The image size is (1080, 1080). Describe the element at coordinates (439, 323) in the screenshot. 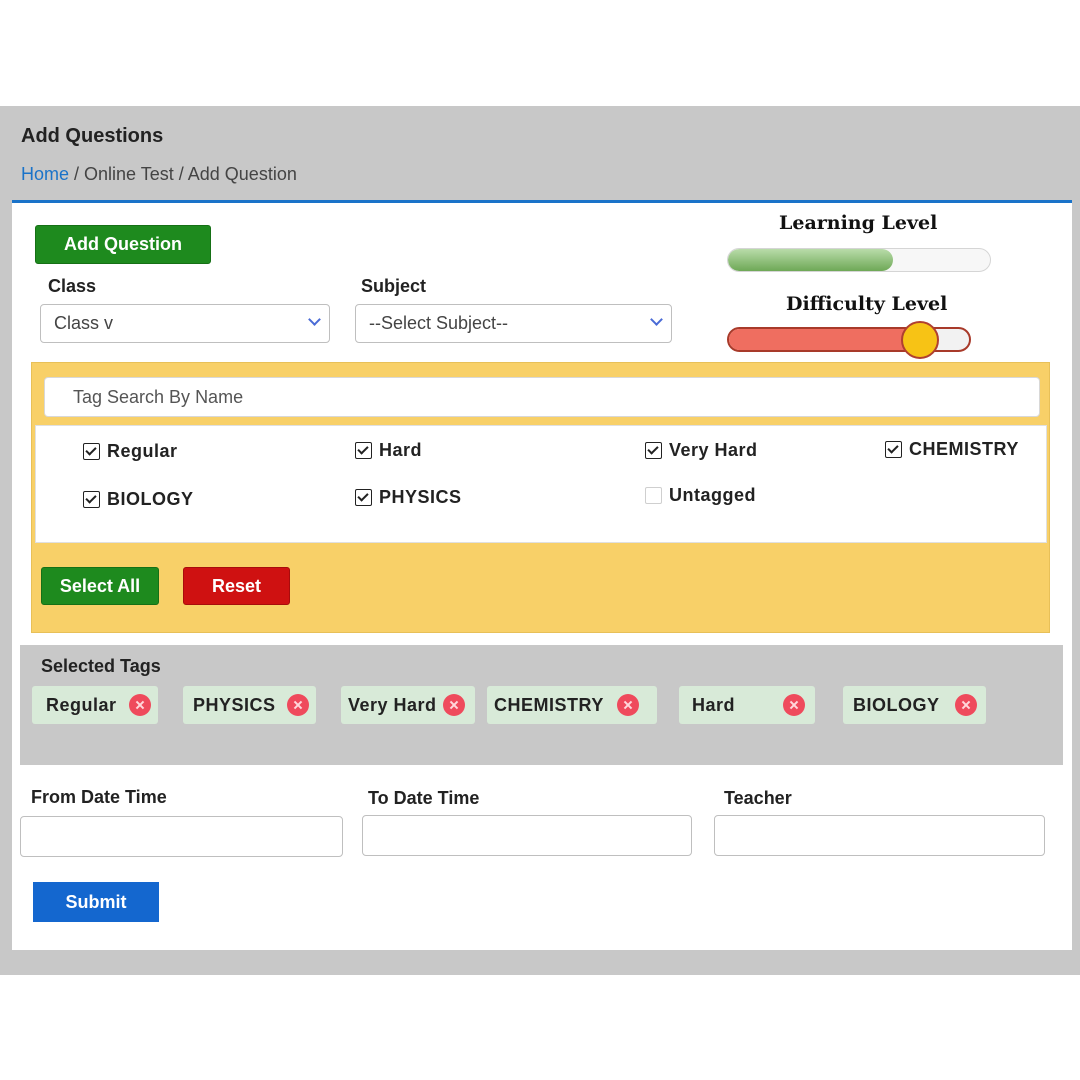

I see `subject-select-value: --Select Subject--` at that location.